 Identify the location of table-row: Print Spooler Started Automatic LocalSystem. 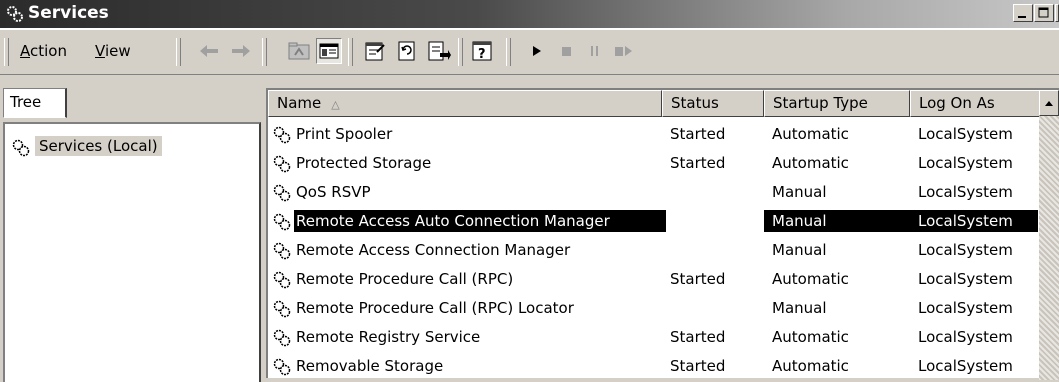
(653, 135).